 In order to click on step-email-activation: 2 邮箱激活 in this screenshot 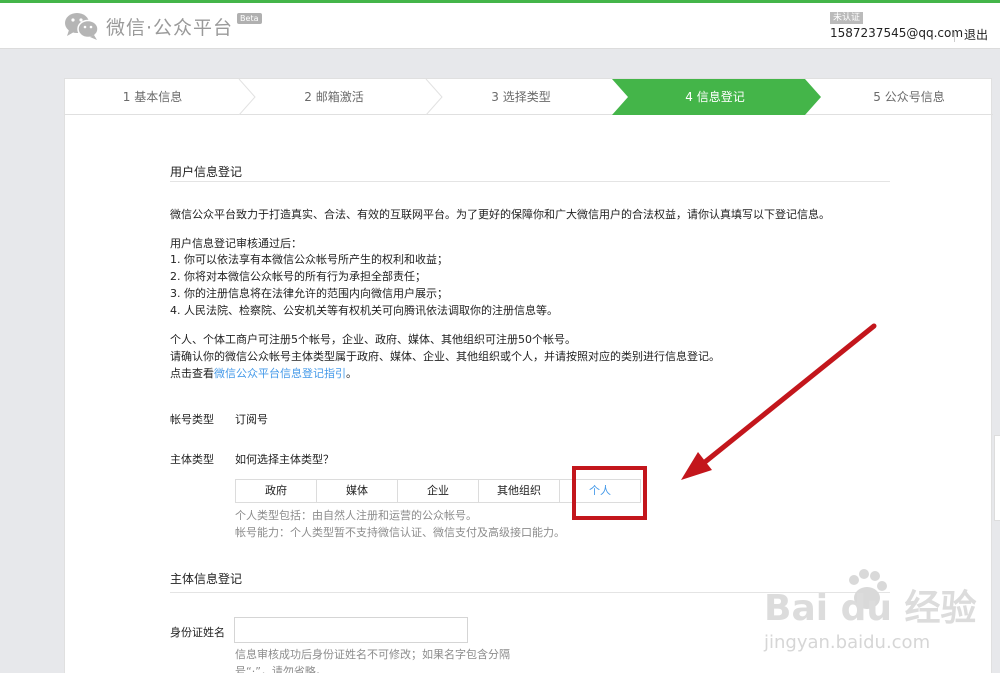, I will do `click(334, 97)`.